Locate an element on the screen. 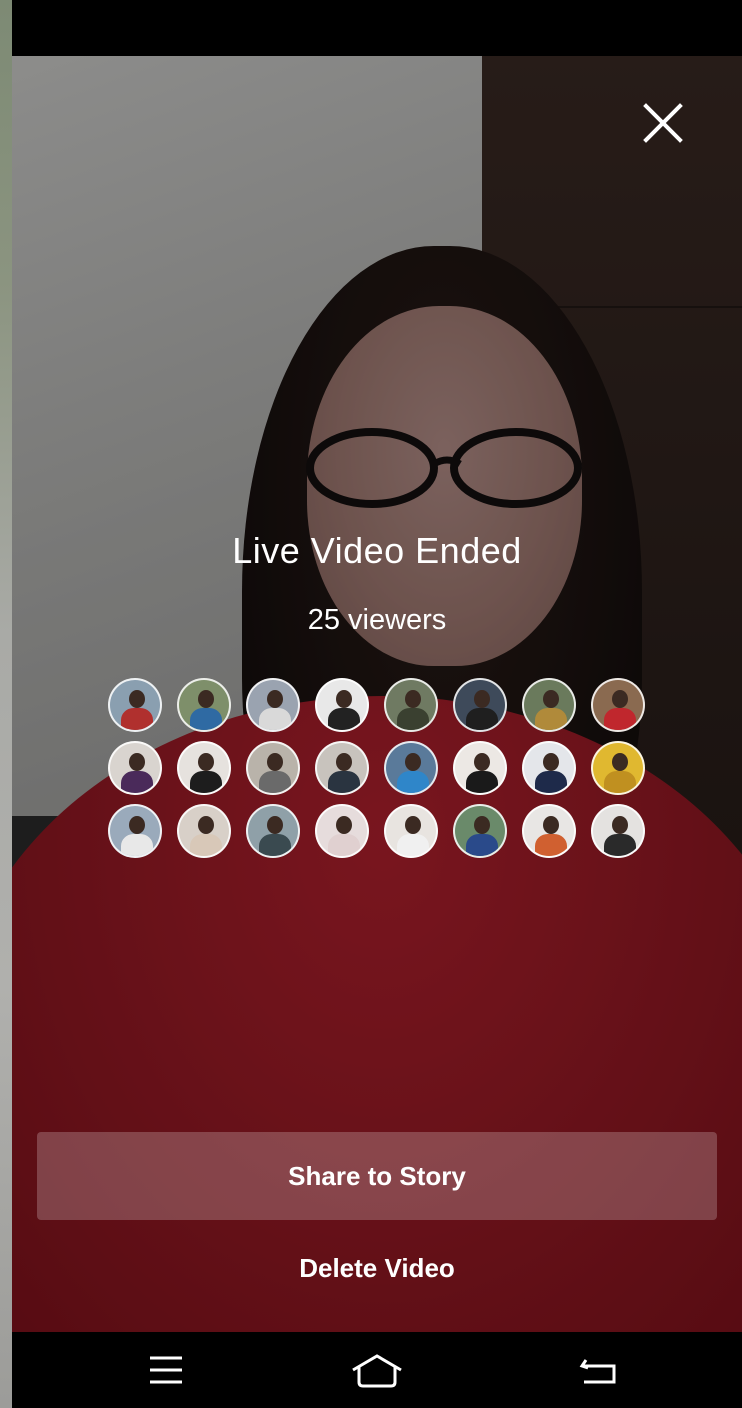 Image resolution: width=742 pixels, height=1408 pixels. back-nav-button is located at coordinates (600, 1370).